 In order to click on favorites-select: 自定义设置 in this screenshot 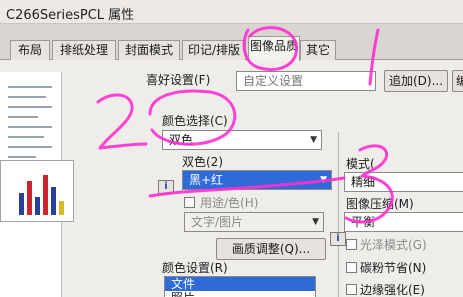, I will do `click(306, 81)`.